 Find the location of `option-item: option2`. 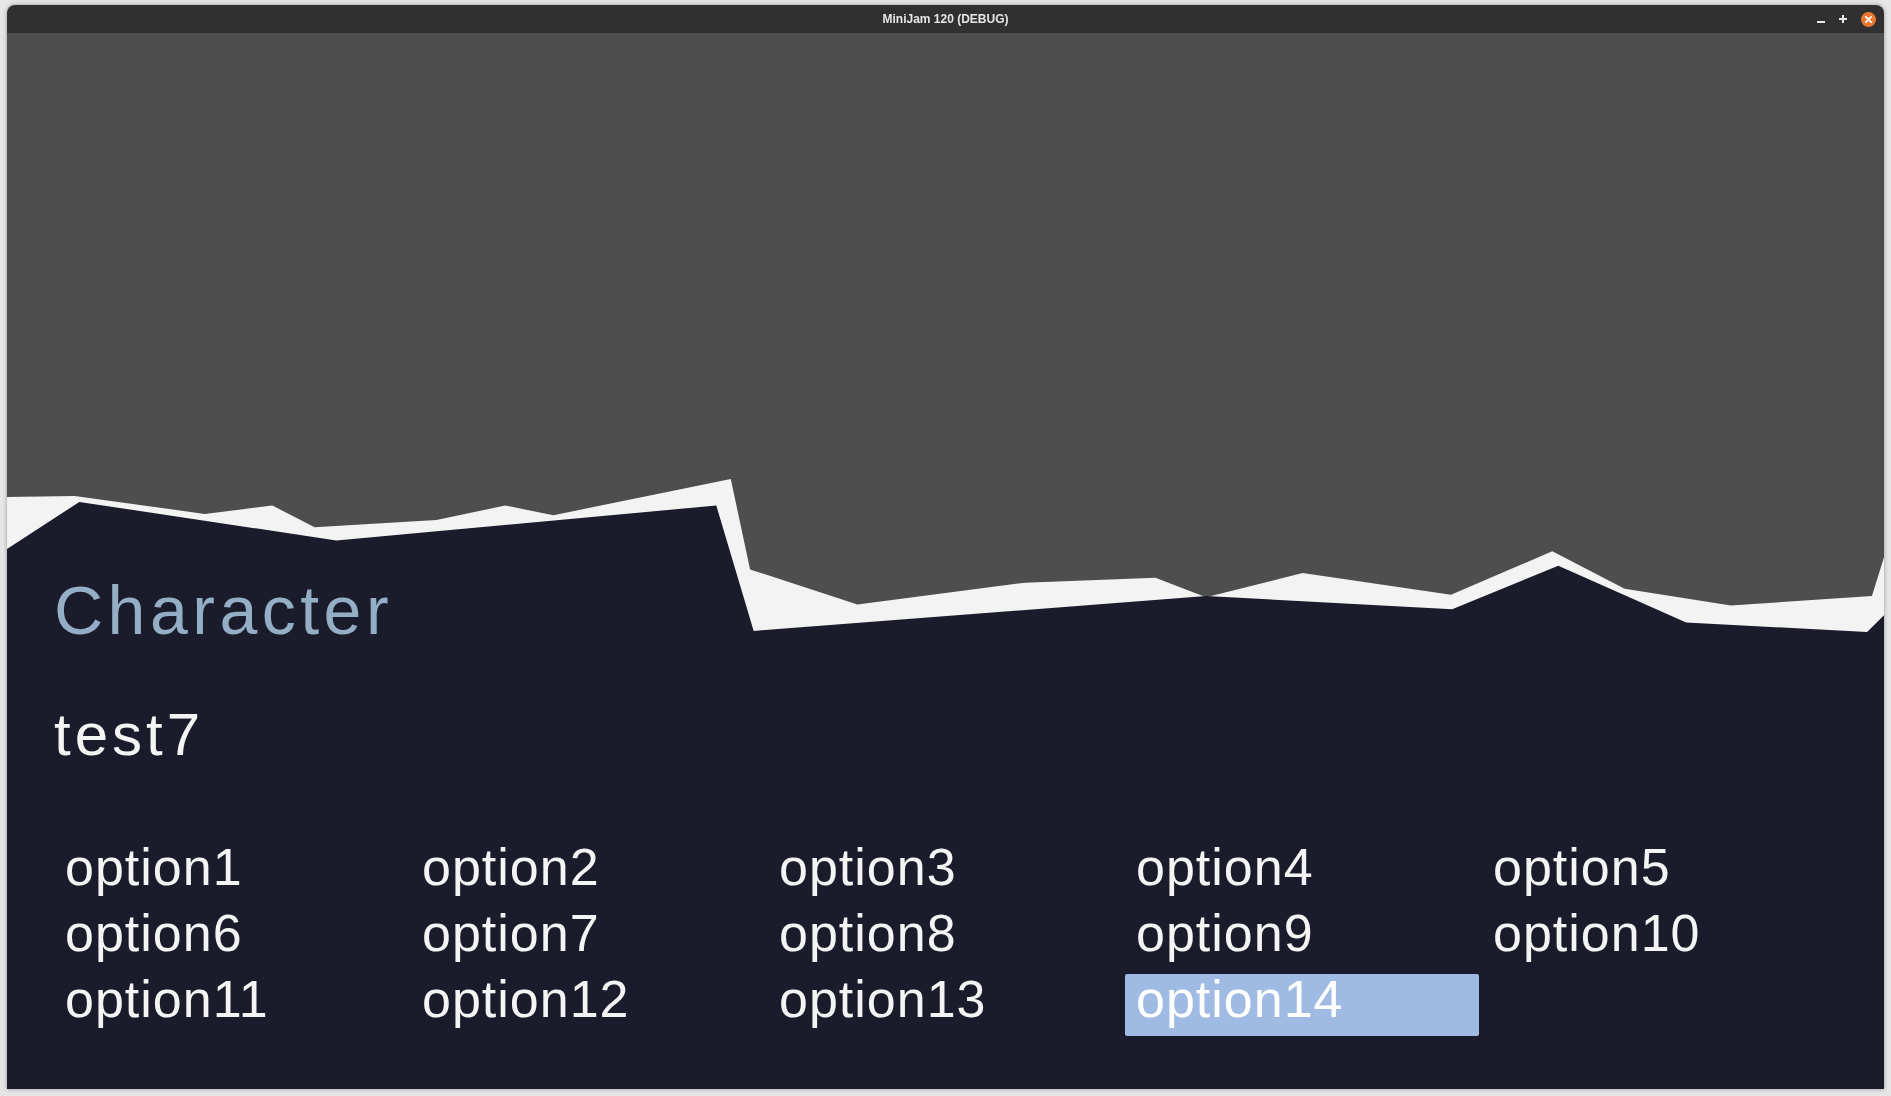

option-item: option2 is located at coordinates (588, 873).